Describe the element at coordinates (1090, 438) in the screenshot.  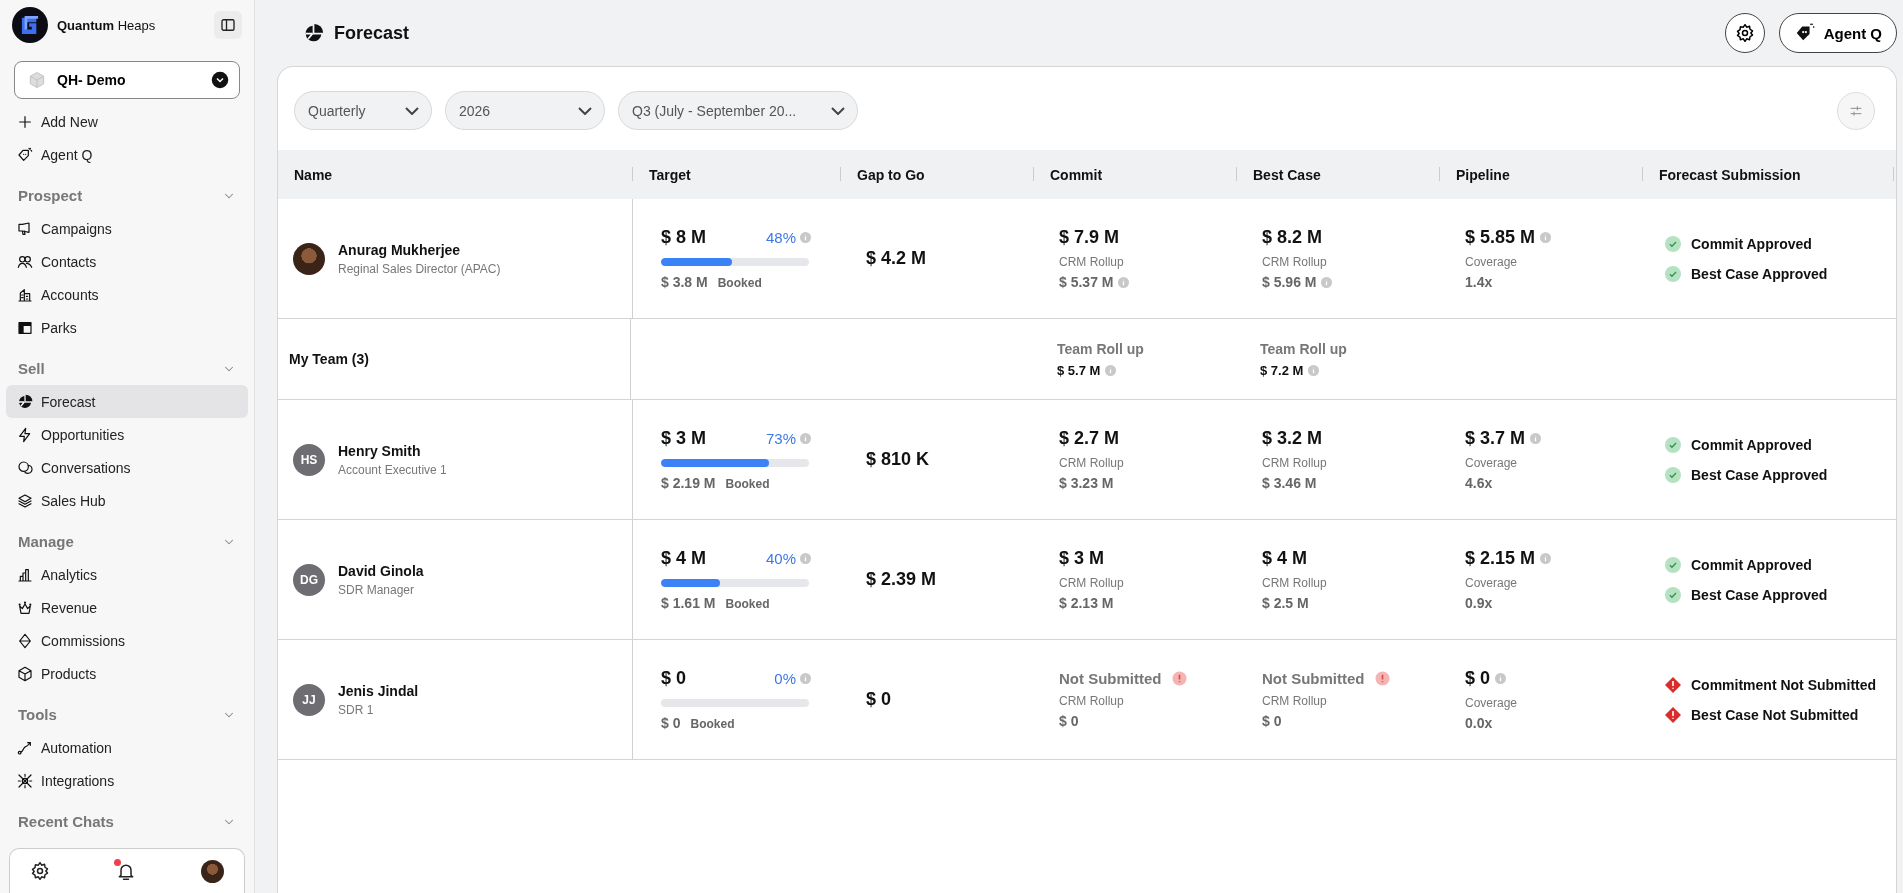
I see `forecast-amount: $ 2.7 M` at that location.